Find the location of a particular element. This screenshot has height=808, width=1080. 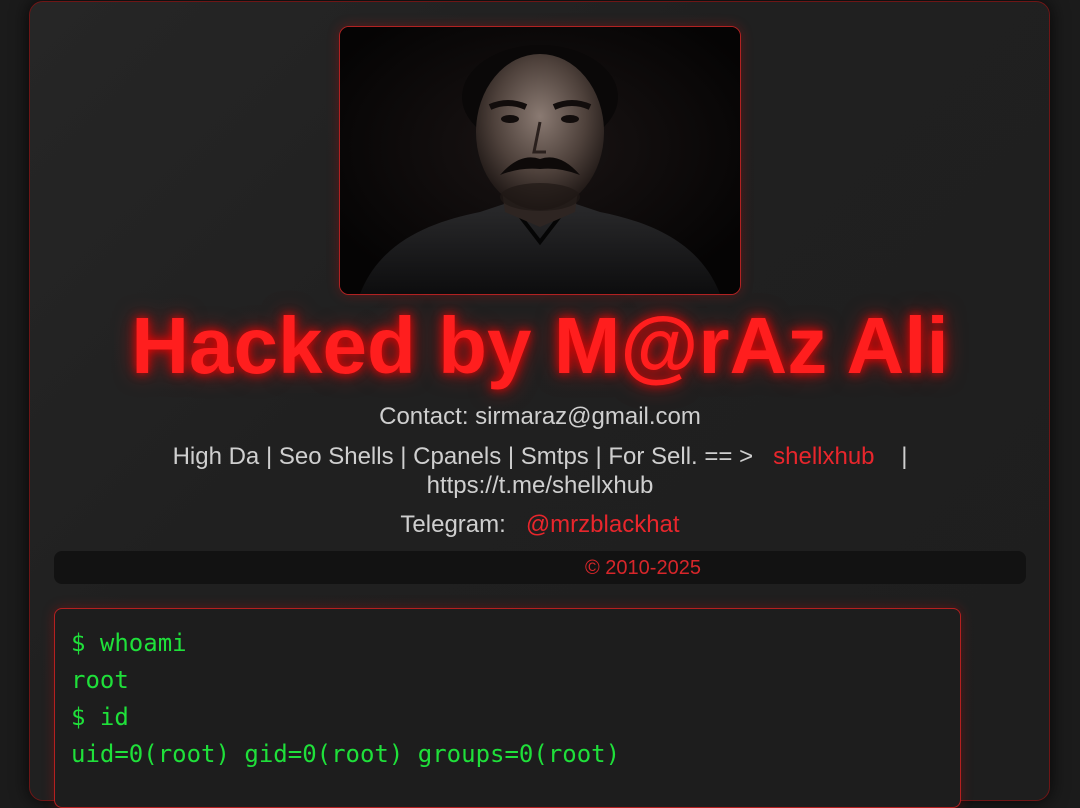

telegram-line: Telegram: @mrzblackhat is located at coordinates (540, 524).